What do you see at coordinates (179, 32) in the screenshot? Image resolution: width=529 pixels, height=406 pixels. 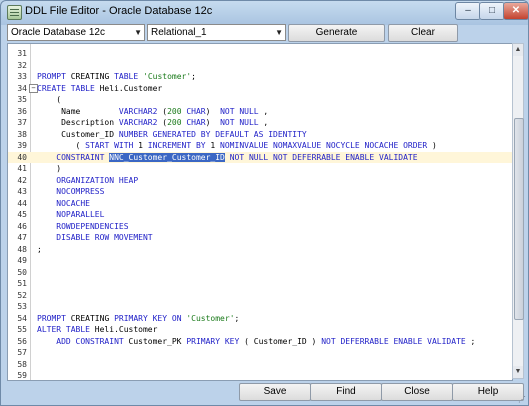 I see `model-select-value: Relational_1` at bounding box center [179, 32].